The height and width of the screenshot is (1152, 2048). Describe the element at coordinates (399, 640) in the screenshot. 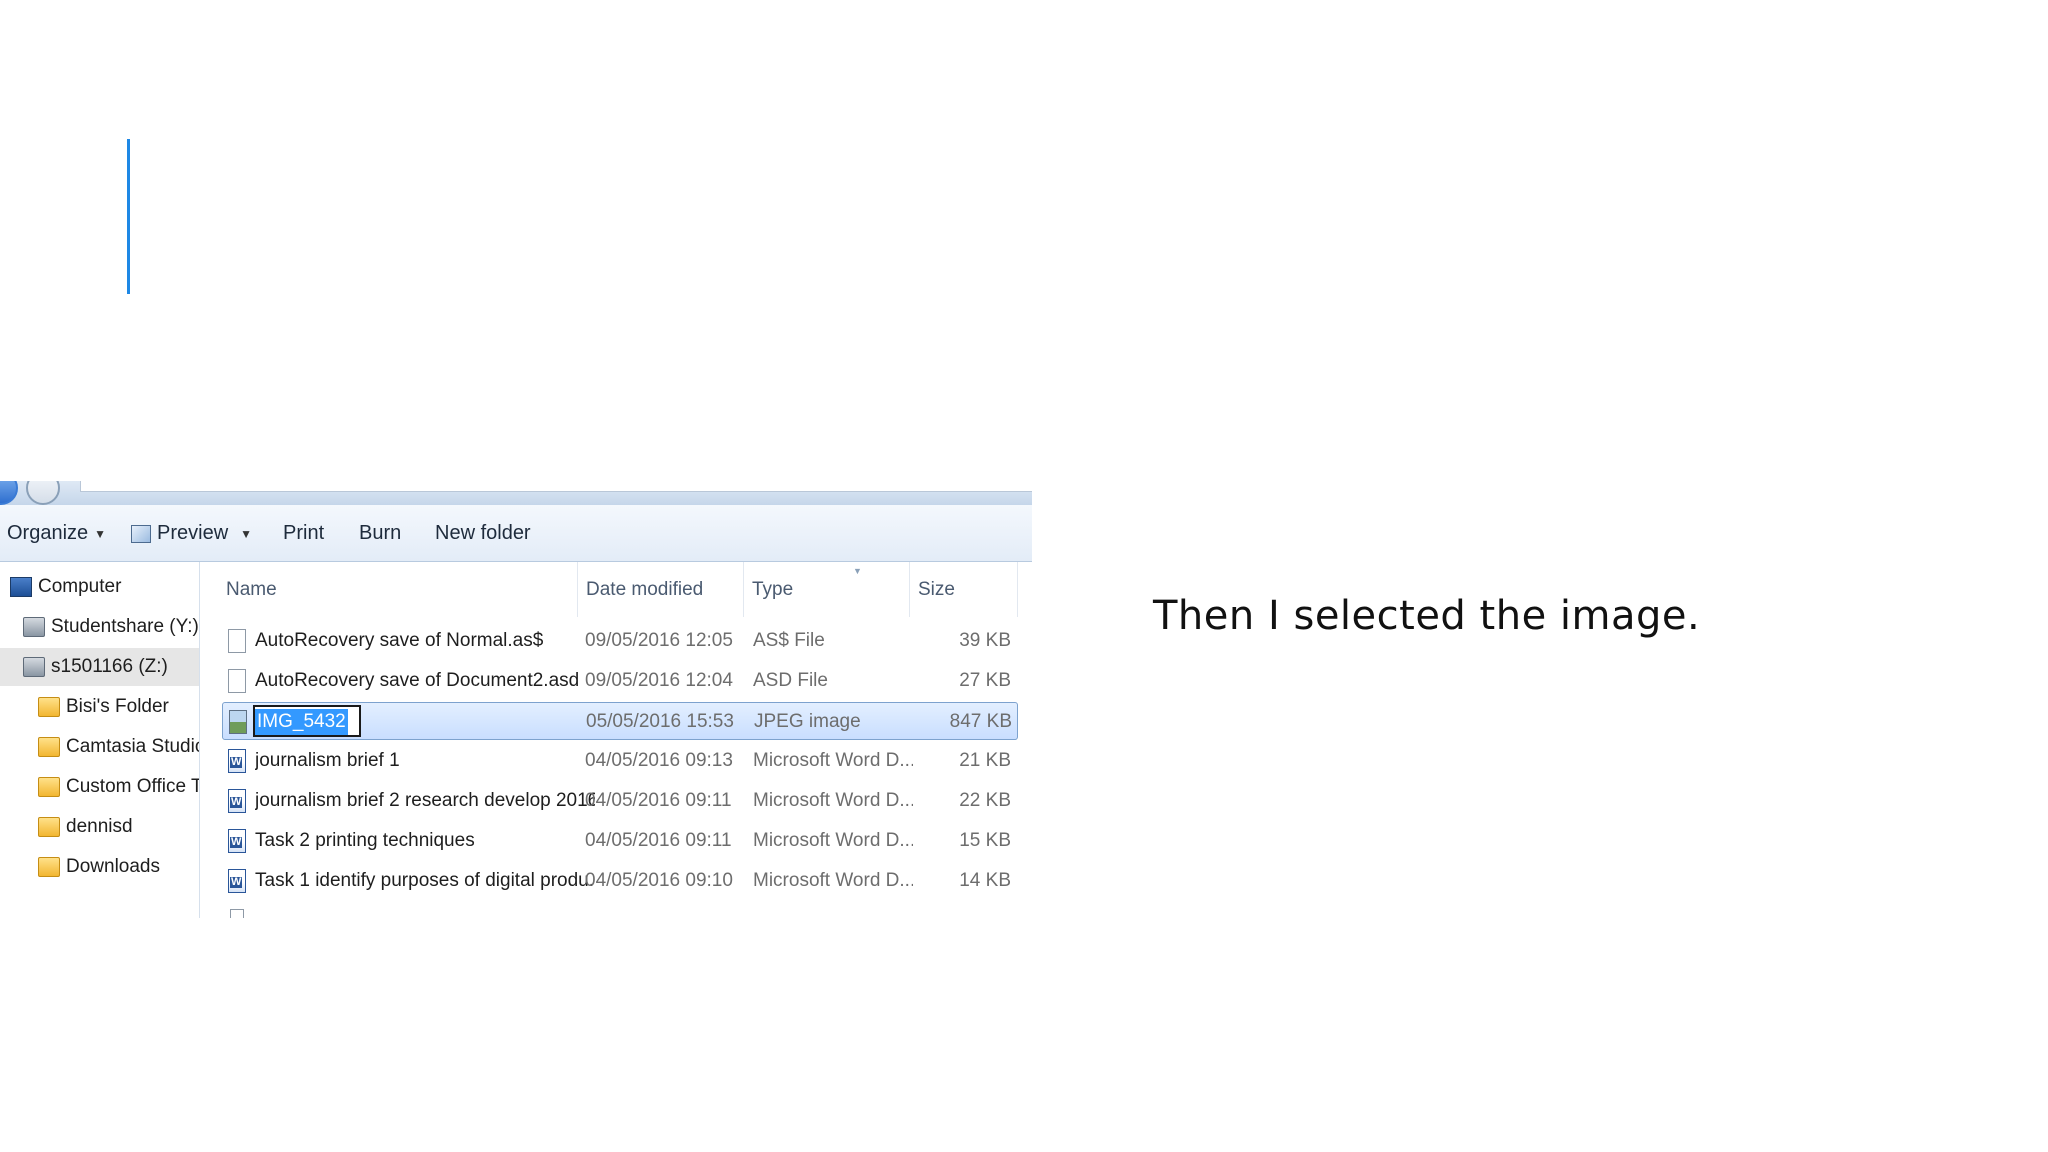

I see `file-name: AutoRecovery save of Normal.as$` at that location.